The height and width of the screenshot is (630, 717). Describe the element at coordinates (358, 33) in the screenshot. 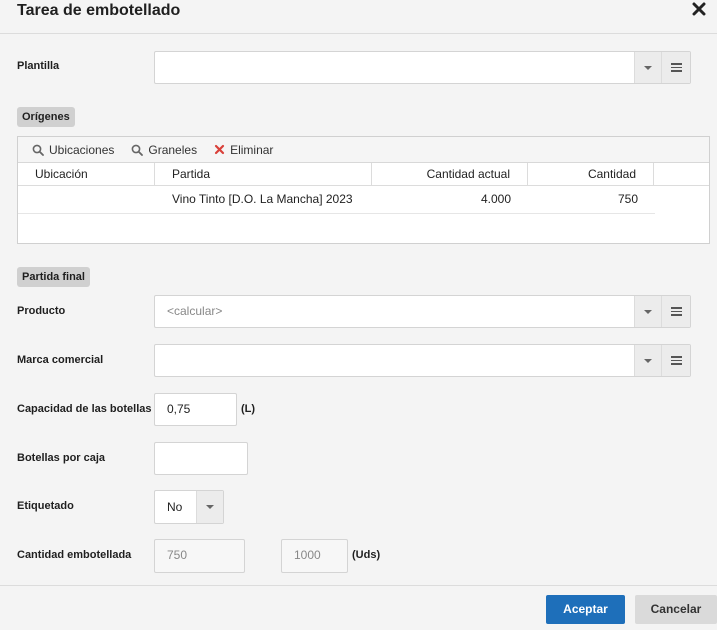

I see `header-divider` at that location.